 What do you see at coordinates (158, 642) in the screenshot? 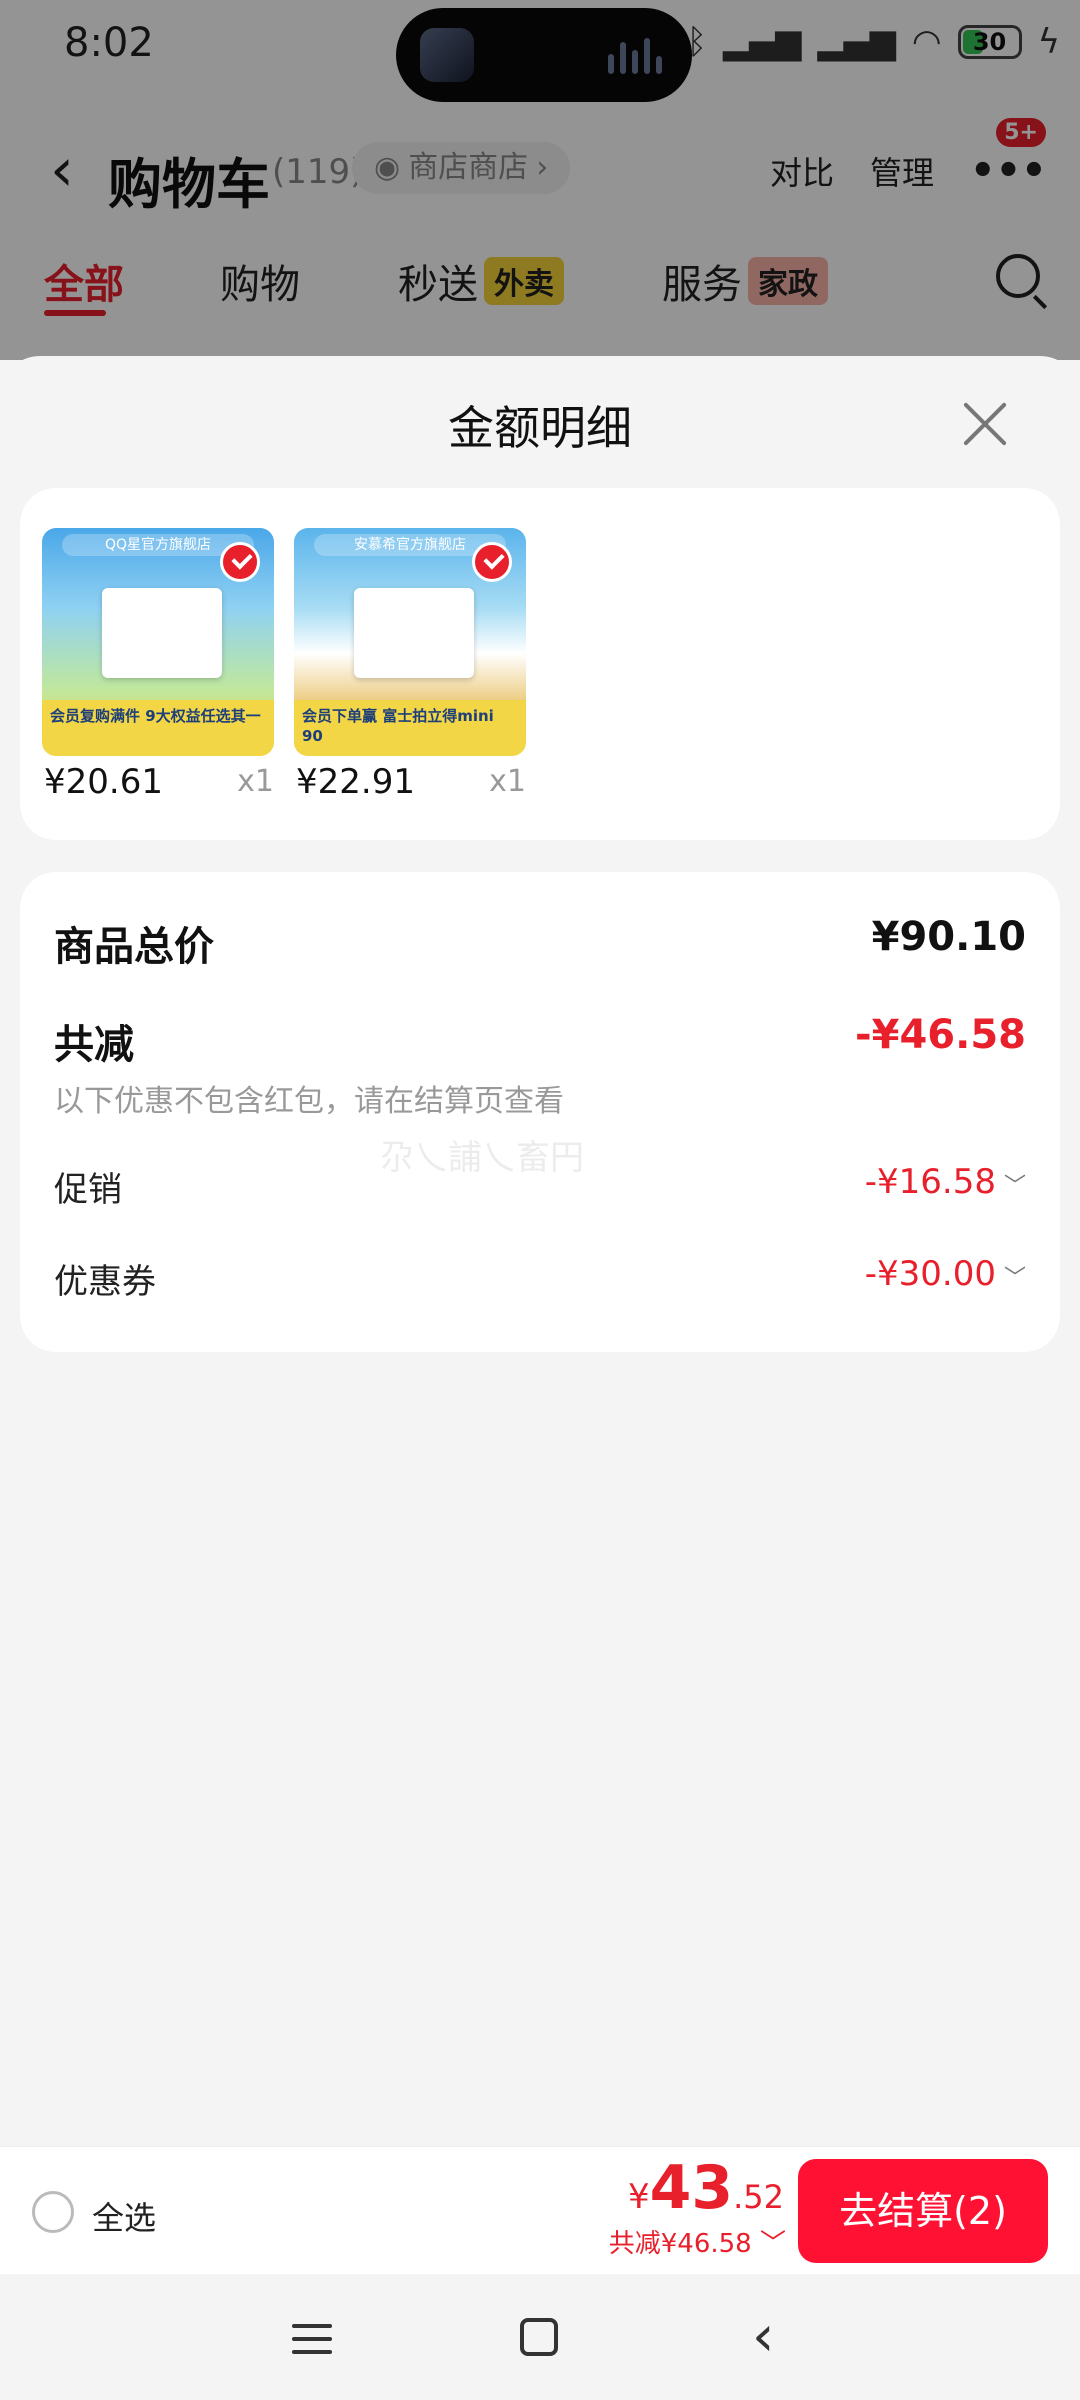
I see `product-image: QQ星官方旗舰店 会员复购满件 9大权益任选其一` at bounding box center [158, 642].